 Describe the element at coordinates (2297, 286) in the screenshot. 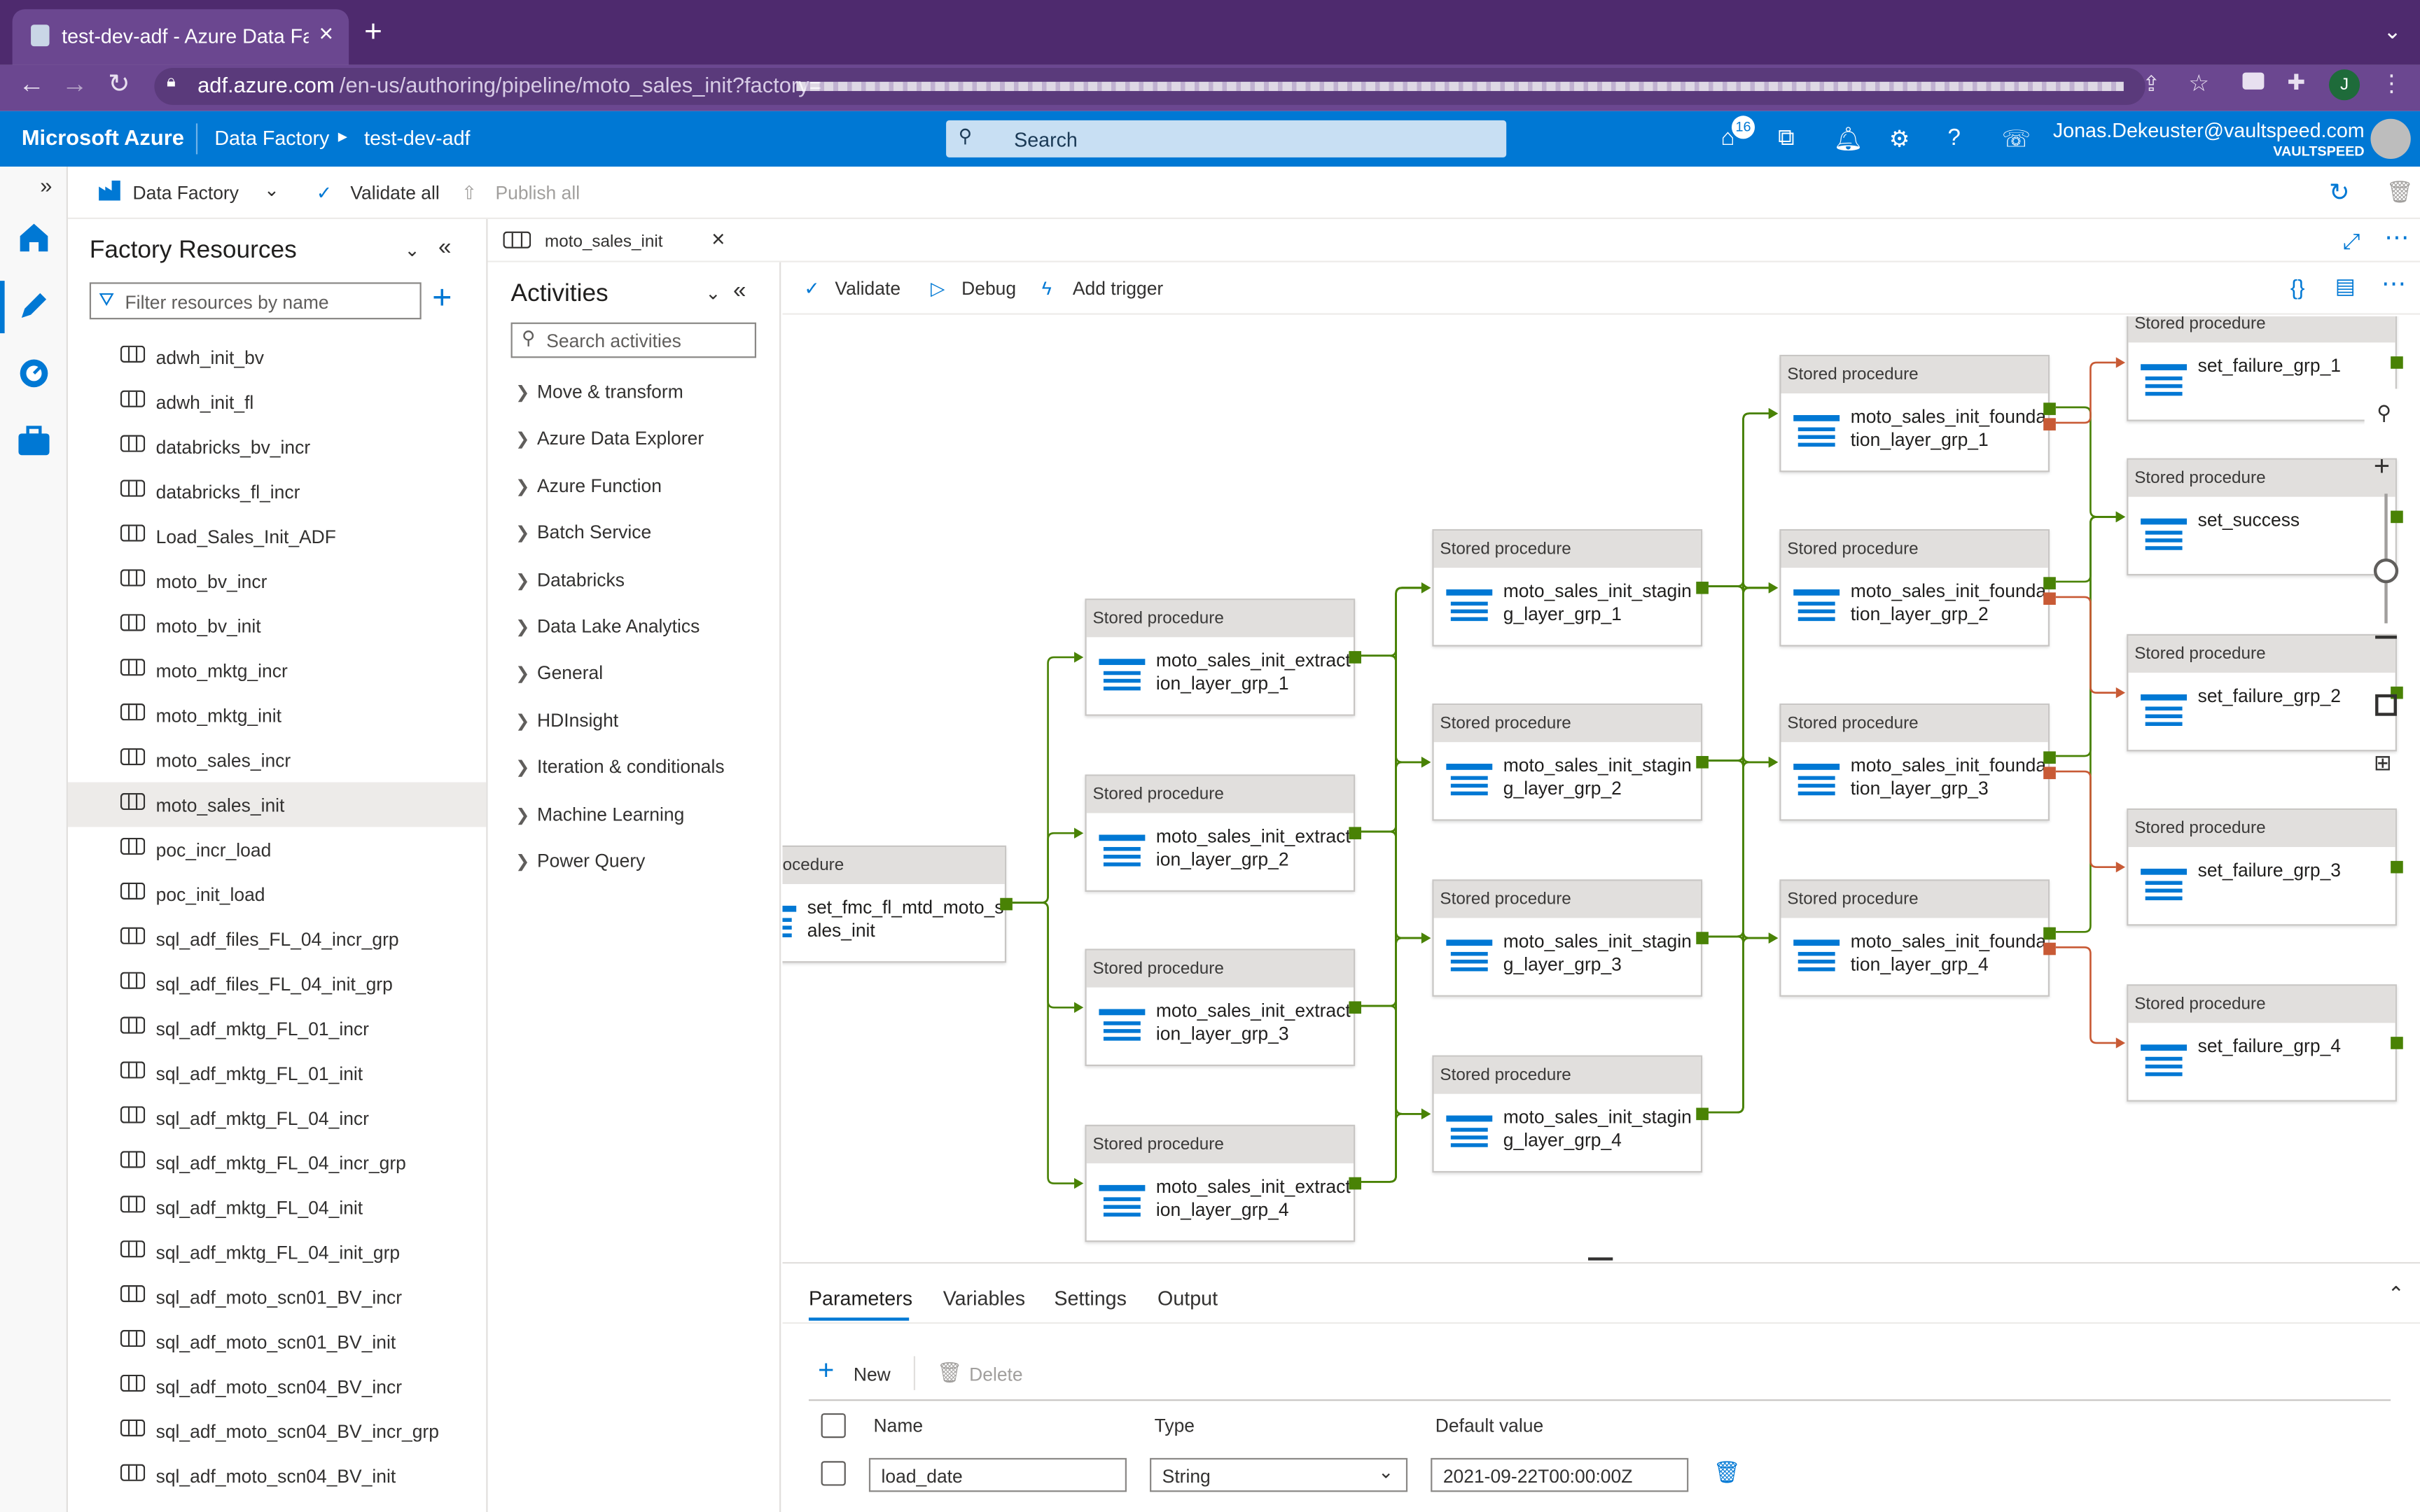

I see `code-icon: {}` at that location.